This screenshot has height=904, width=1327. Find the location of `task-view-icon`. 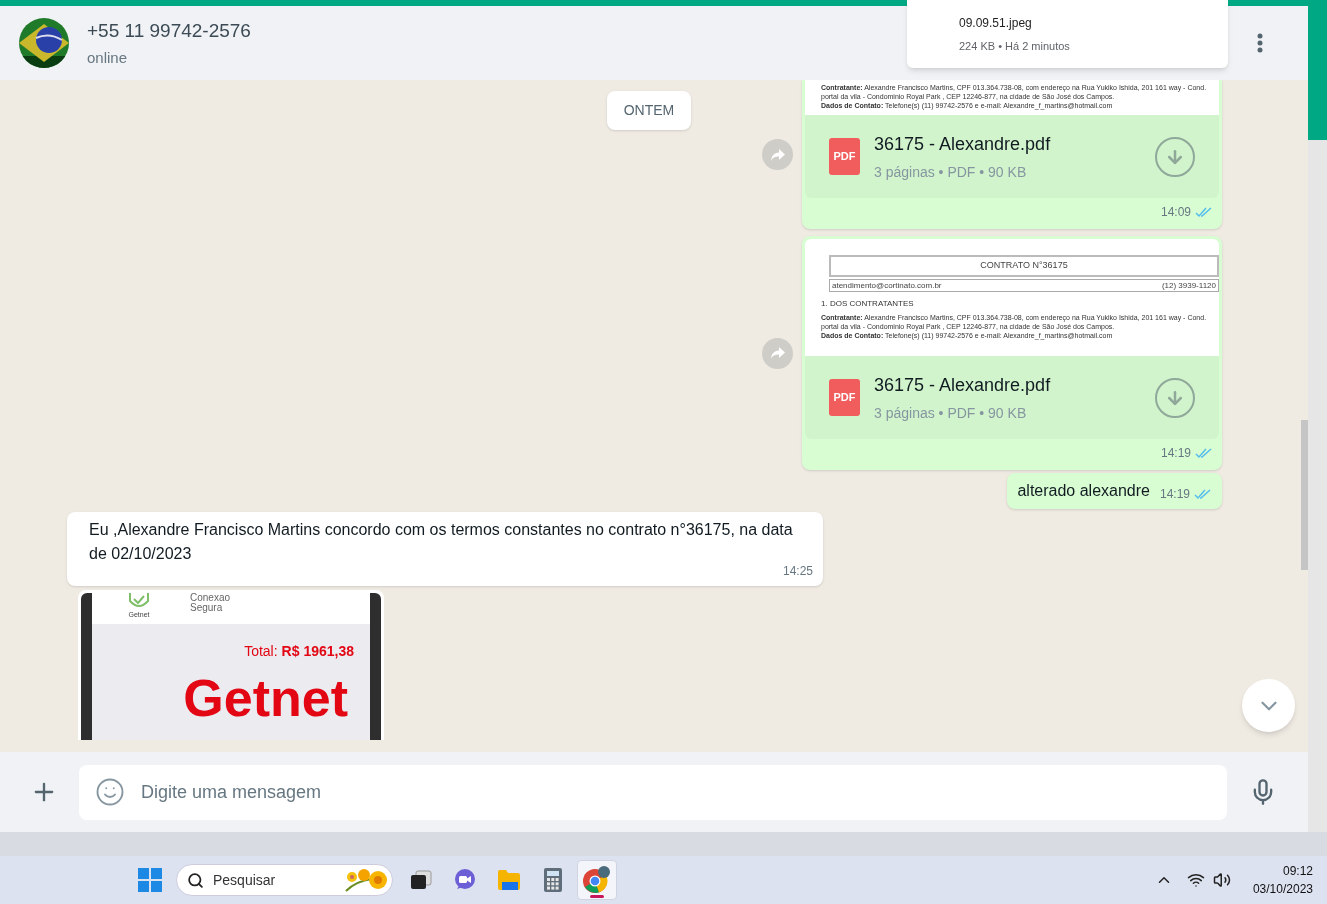

task-view-icon is located at coordinates (421, 880).